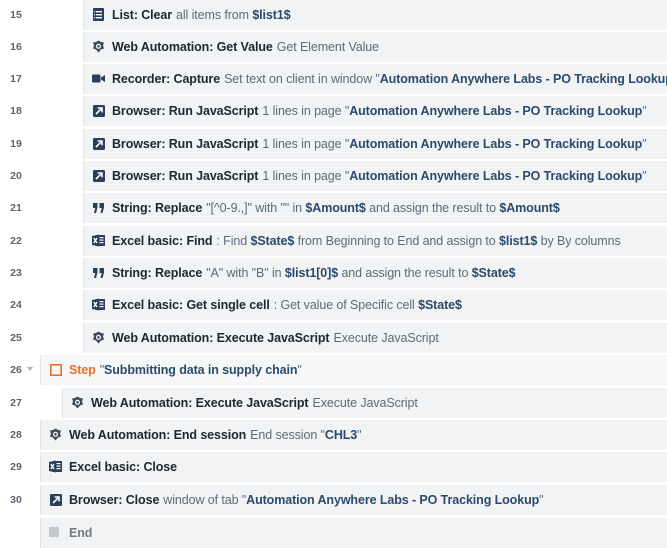 This screenshot has height=548, width=667. I want to click on line-number: 30, so click(16, 500).